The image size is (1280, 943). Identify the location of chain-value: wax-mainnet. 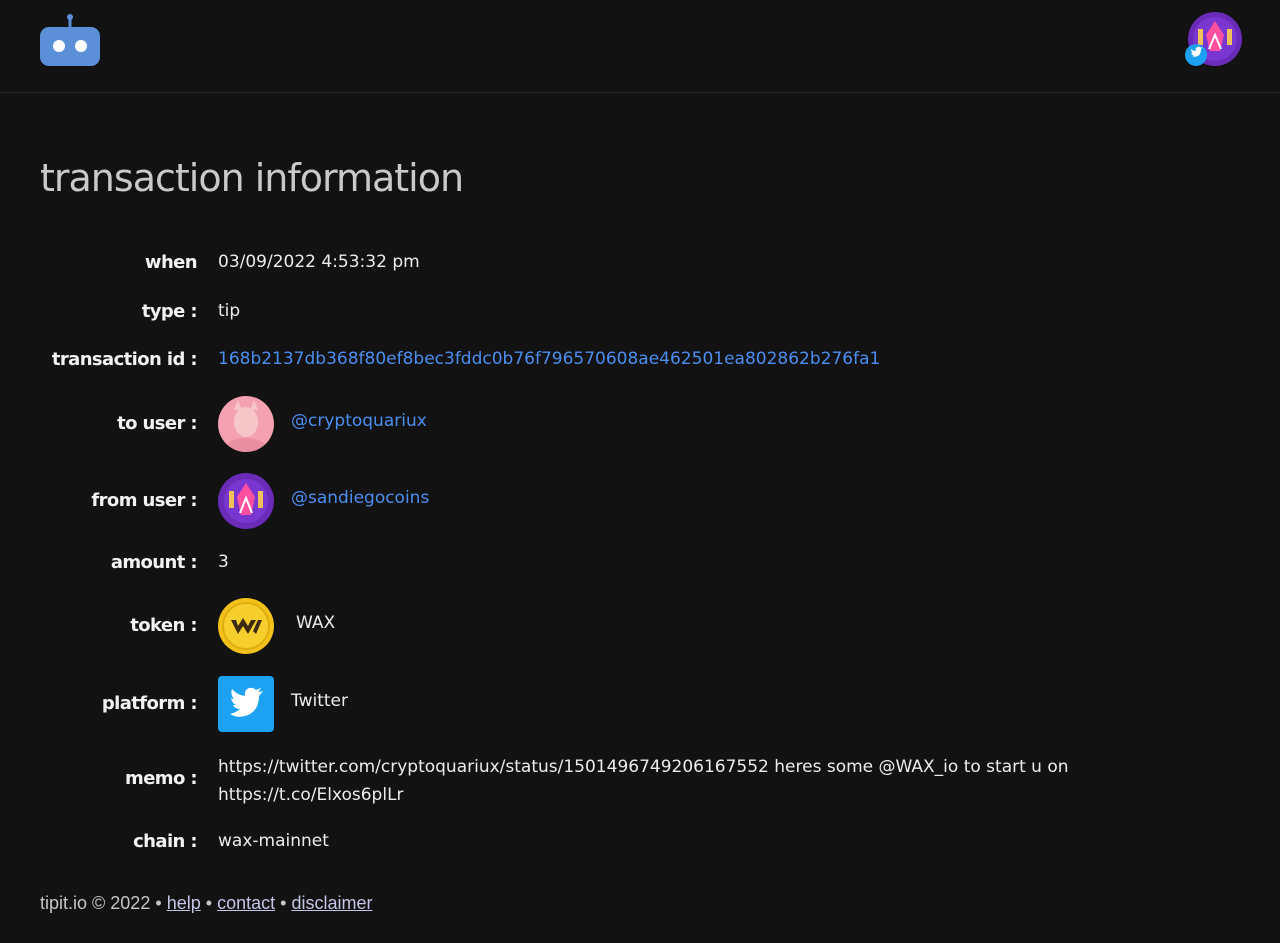
(273, 841).